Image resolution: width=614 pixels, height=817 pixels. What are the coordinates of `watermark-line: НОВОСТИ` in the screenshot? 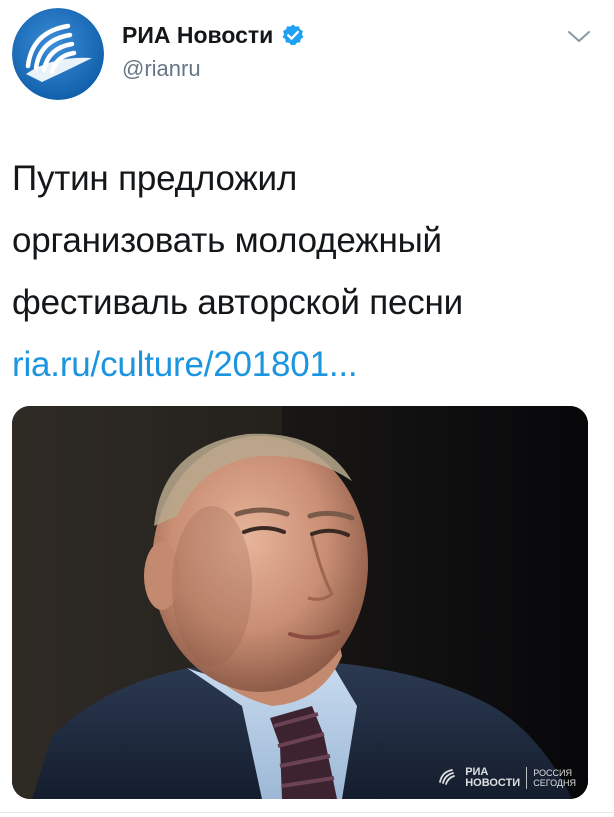 It's located at (493, 783).